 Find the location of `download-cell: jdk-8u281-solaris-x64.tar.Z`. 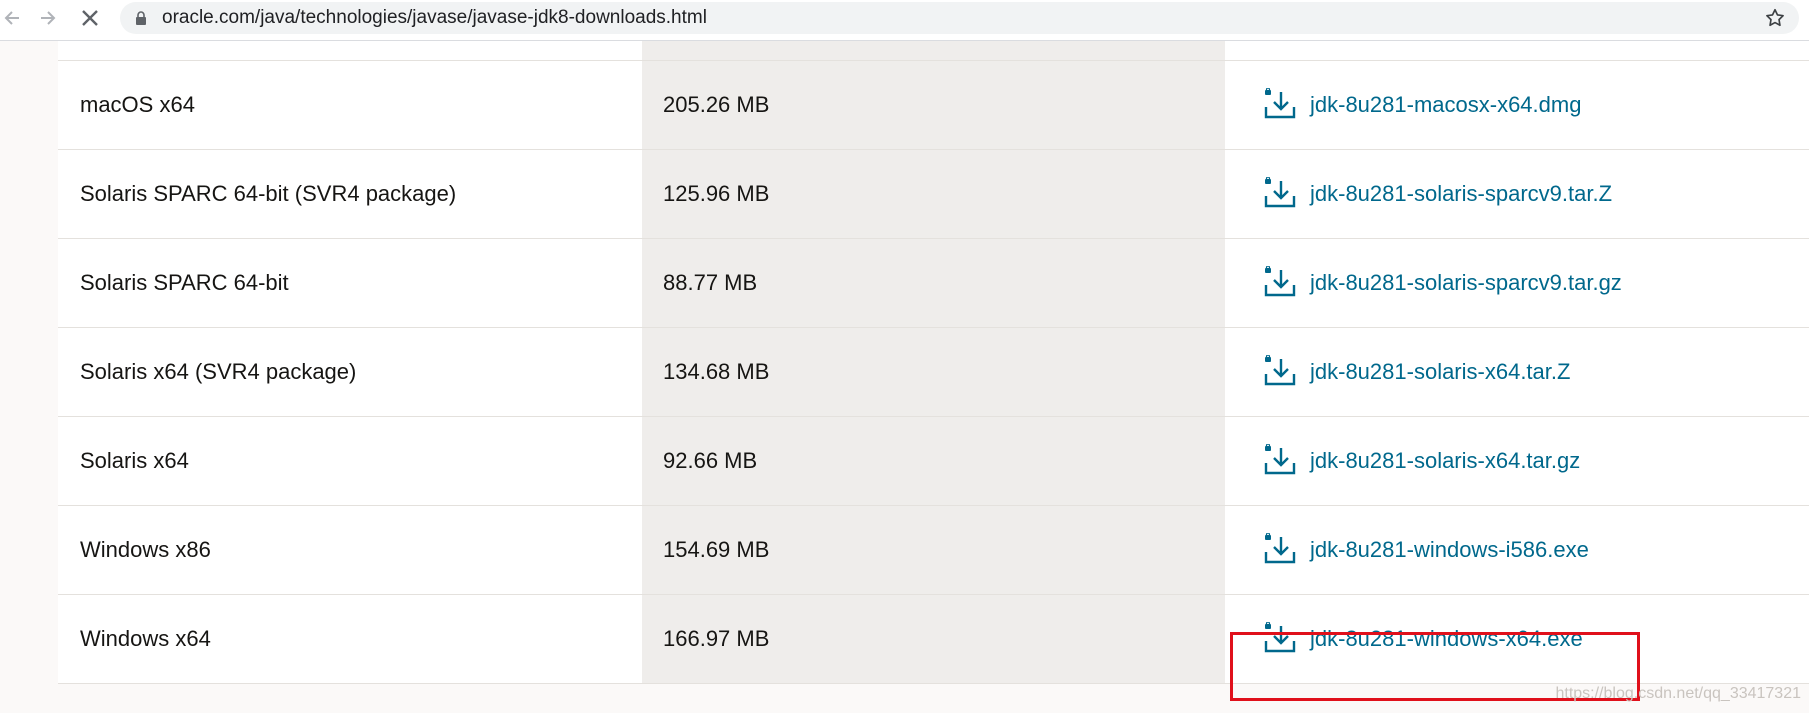

download-cell: jdk-8u281-solaris-x64.tar.Z is located at coordinates (1517, 372).